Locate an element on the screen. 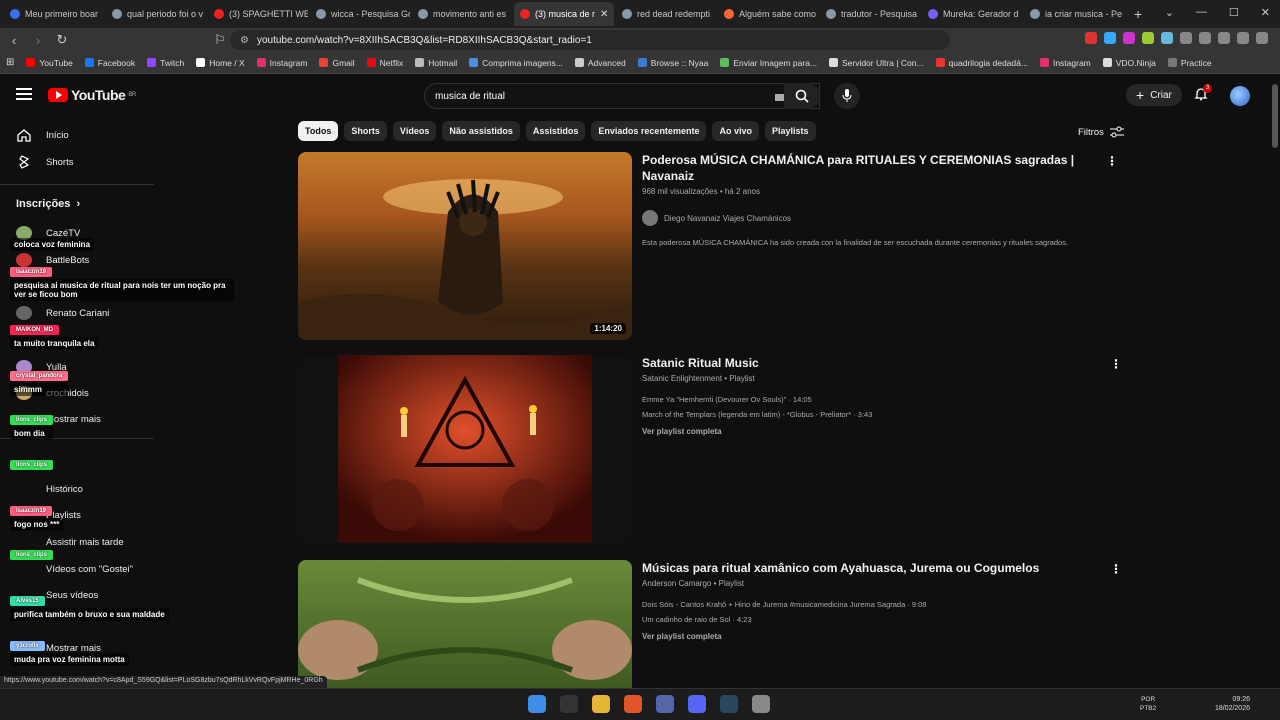  steam-icon is located at coordinates (729, 704).